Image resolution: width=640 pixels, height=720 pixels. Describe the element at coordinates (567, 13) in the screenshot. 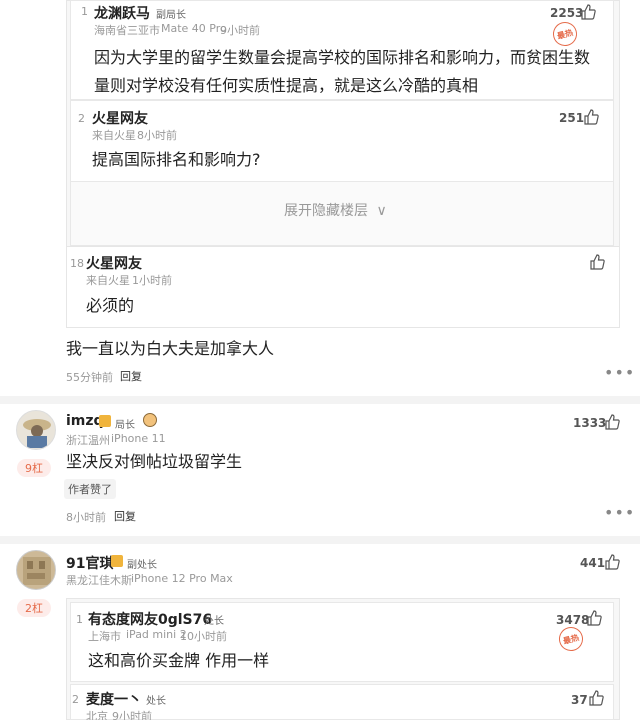

I see `like-count: 2253` at that location.